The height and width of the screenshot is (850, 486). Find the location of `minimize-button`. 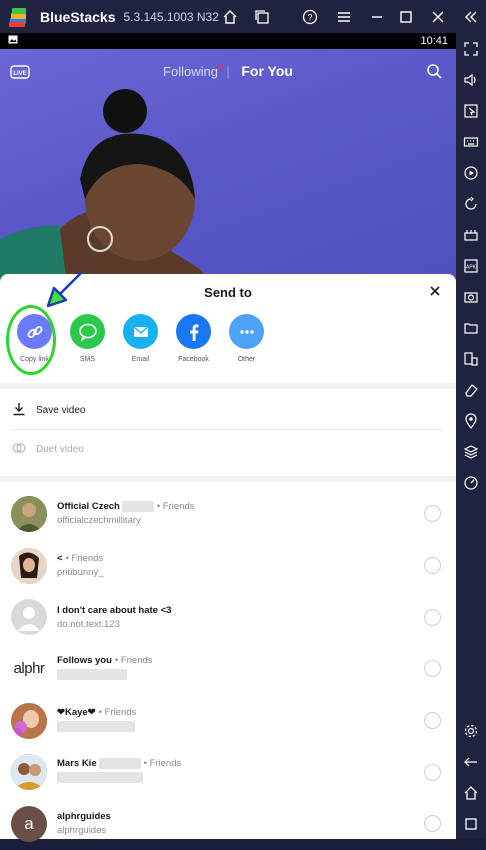

minimize-button is located at coordinates (377, 16).